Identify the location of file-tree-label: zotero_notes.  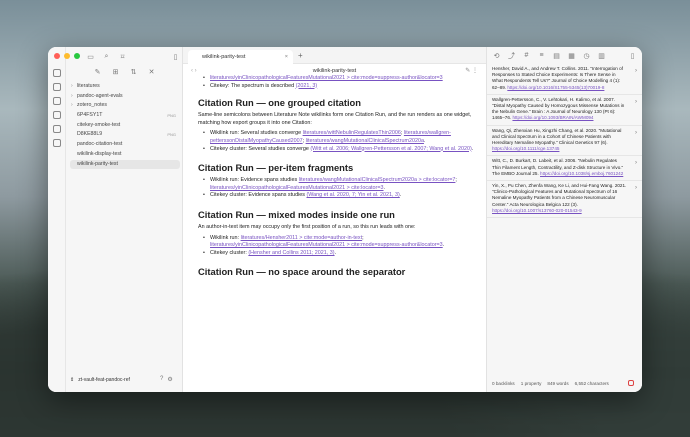
(92, 105).